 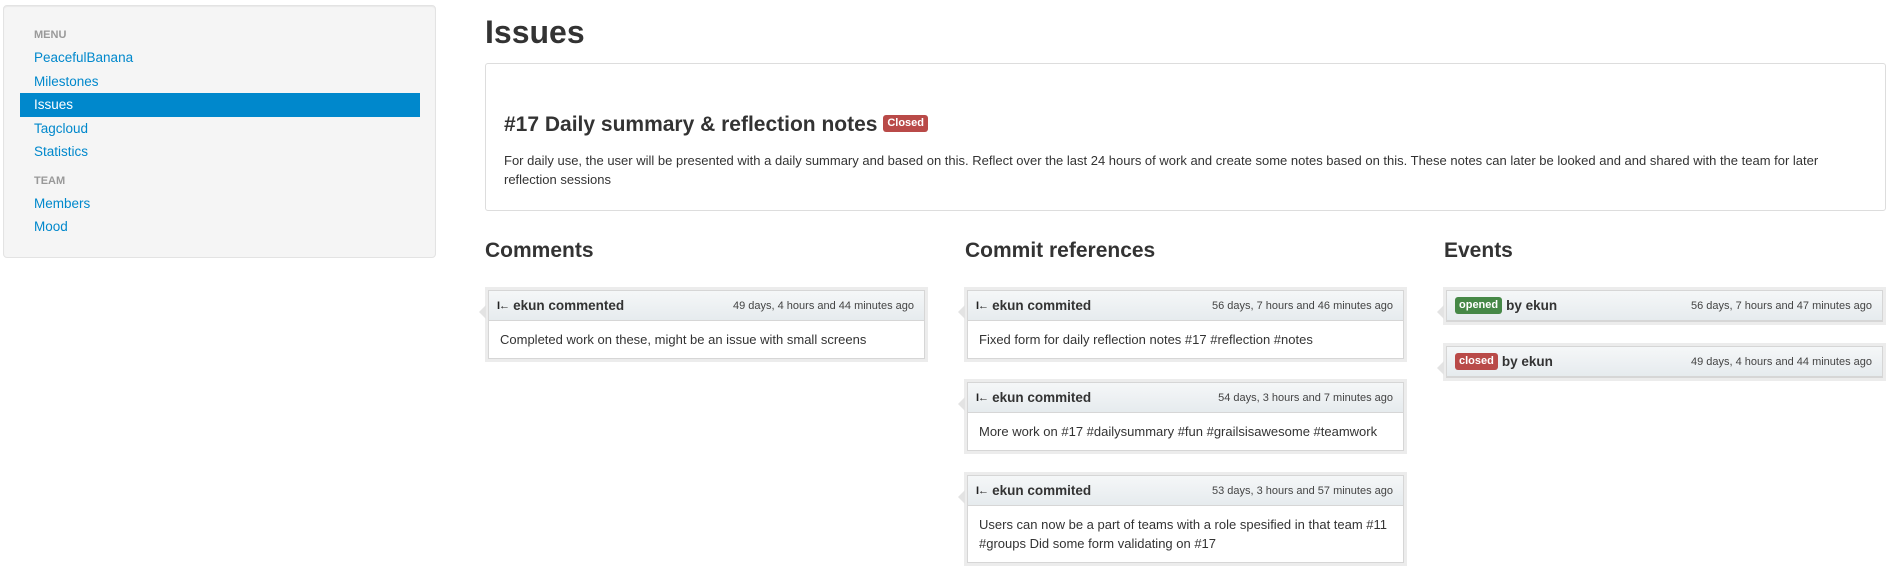 I want to click on sidebar-item-tagcloud: Tagcloud, so click(x=220, y=129).